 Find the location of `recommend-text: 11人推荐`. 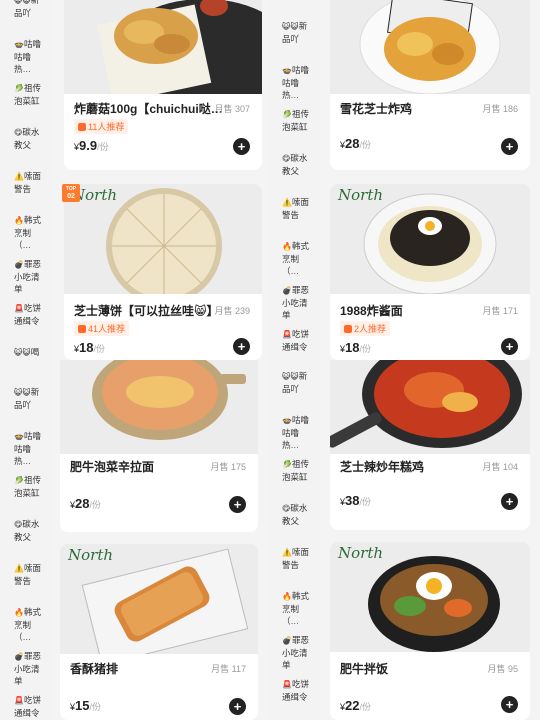

recommend-text: 11人推荐 is located at coordinates (106, 127).